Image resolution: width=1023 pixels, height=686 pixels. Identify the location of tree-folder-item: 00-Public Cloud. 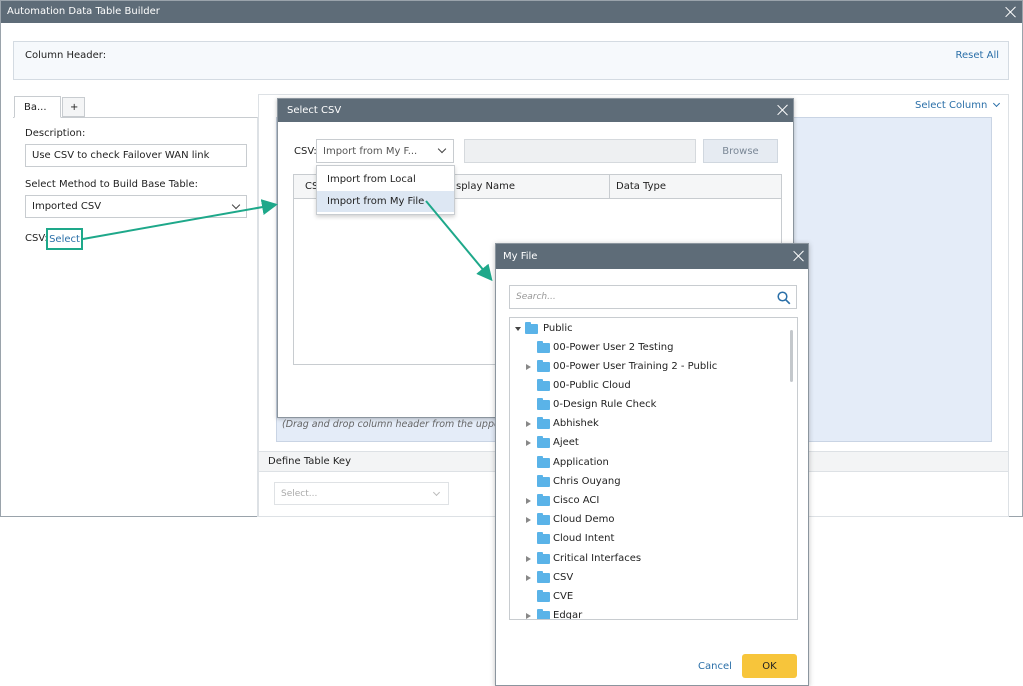
(584, 385).